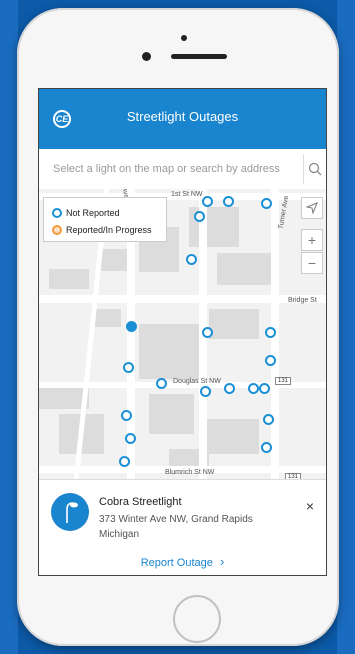 Image resolution: width=355 pixels, height=654 pixels. Describe the element at coordinates (199, 56) in the screenshot. I see `speaker-grille` at that location.